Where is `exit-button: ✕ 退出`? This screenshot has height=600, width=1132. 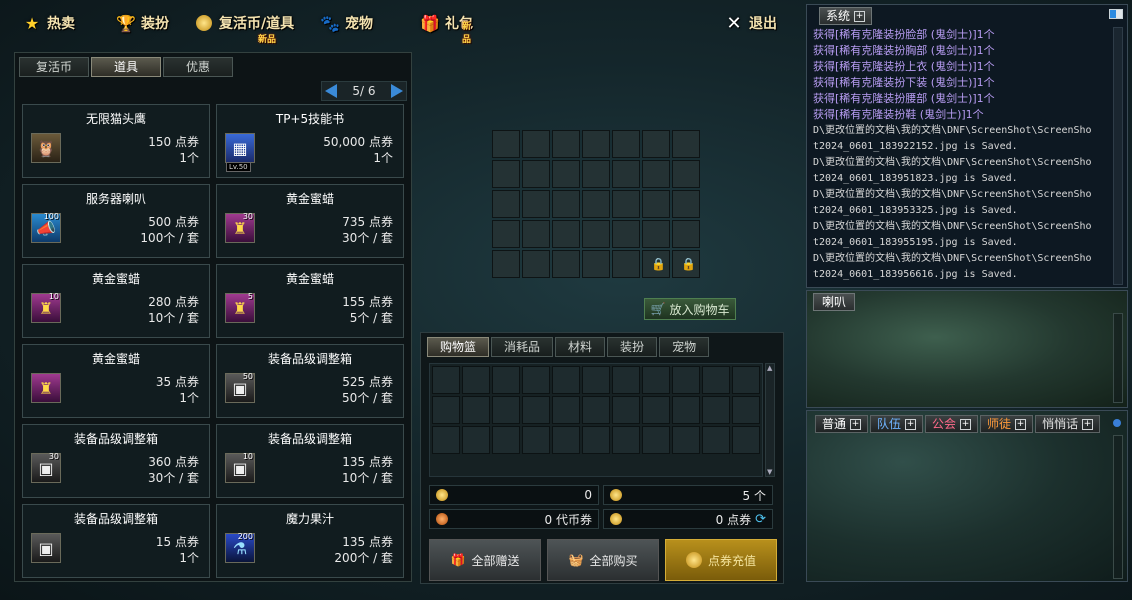
exit-button: ✕ 退出 is located at coordinates (750, 23).